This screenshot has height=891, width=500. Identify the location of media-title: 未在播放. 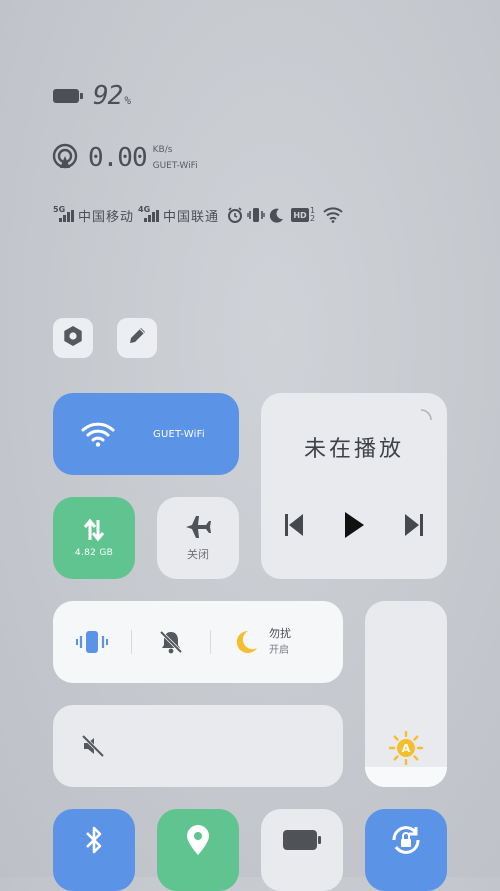
(353, 449).